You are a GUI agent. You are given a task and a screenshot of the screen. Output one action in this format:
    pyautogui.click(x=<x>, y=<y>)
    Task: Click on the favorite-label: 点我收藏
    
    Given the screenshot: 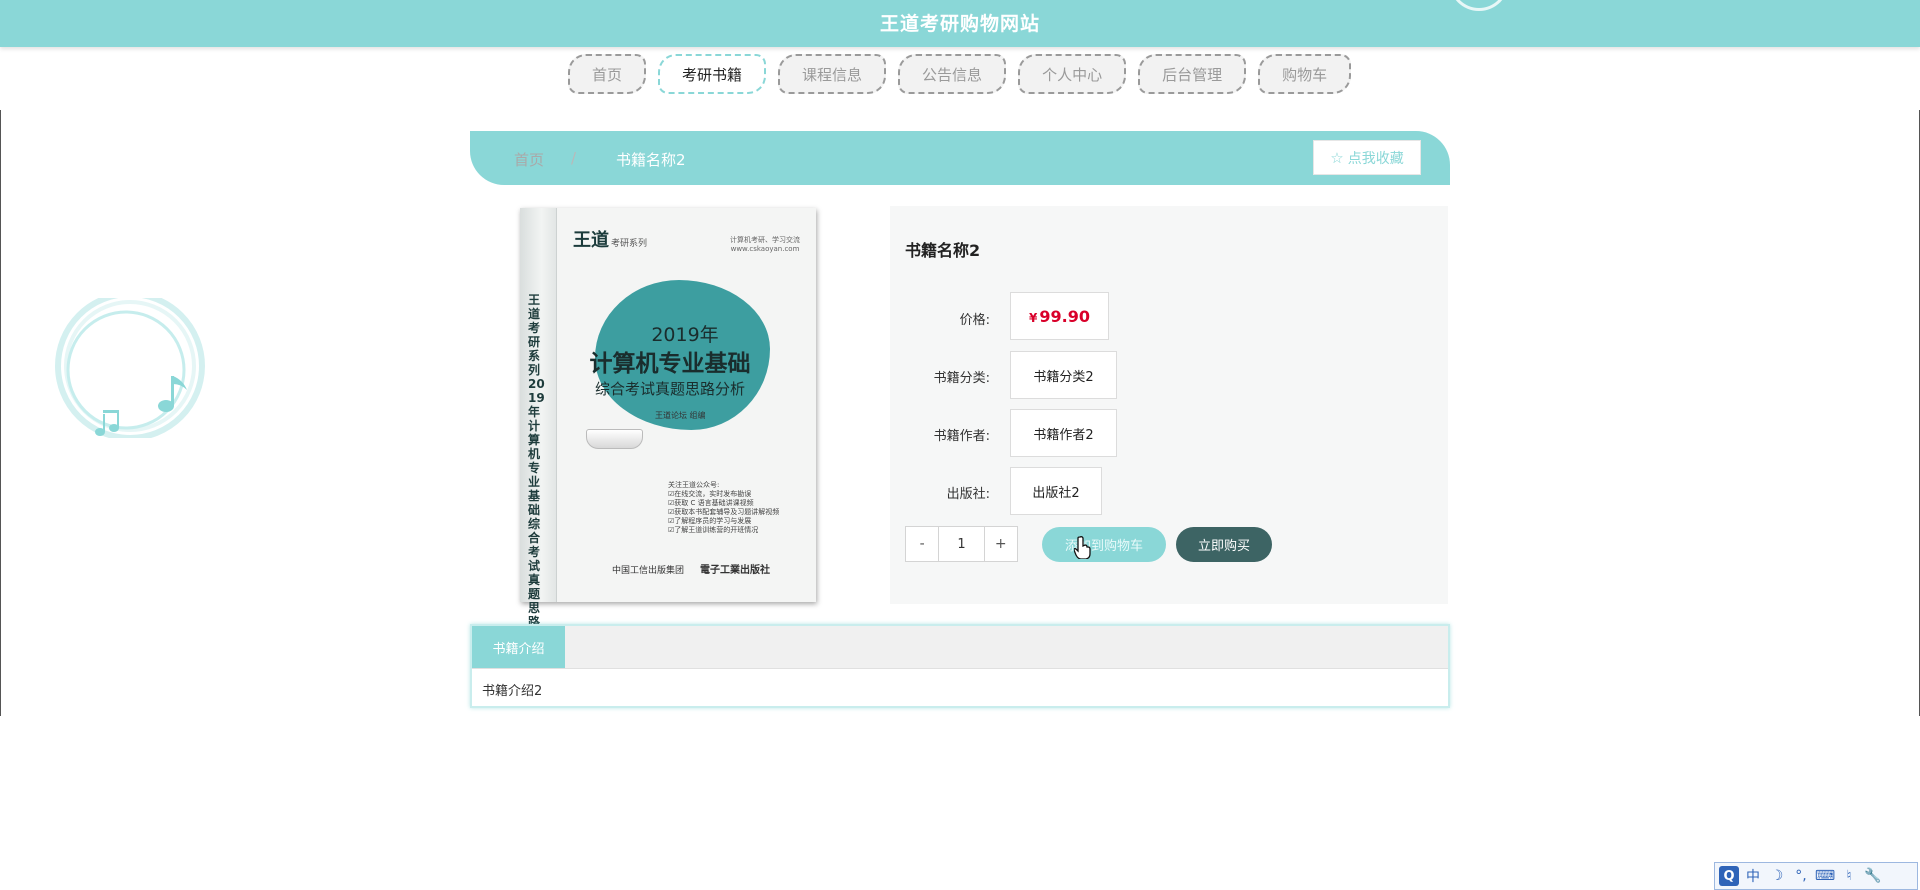 What is the action you would take?
    pyautogui.click(x=1375, y=158)
    